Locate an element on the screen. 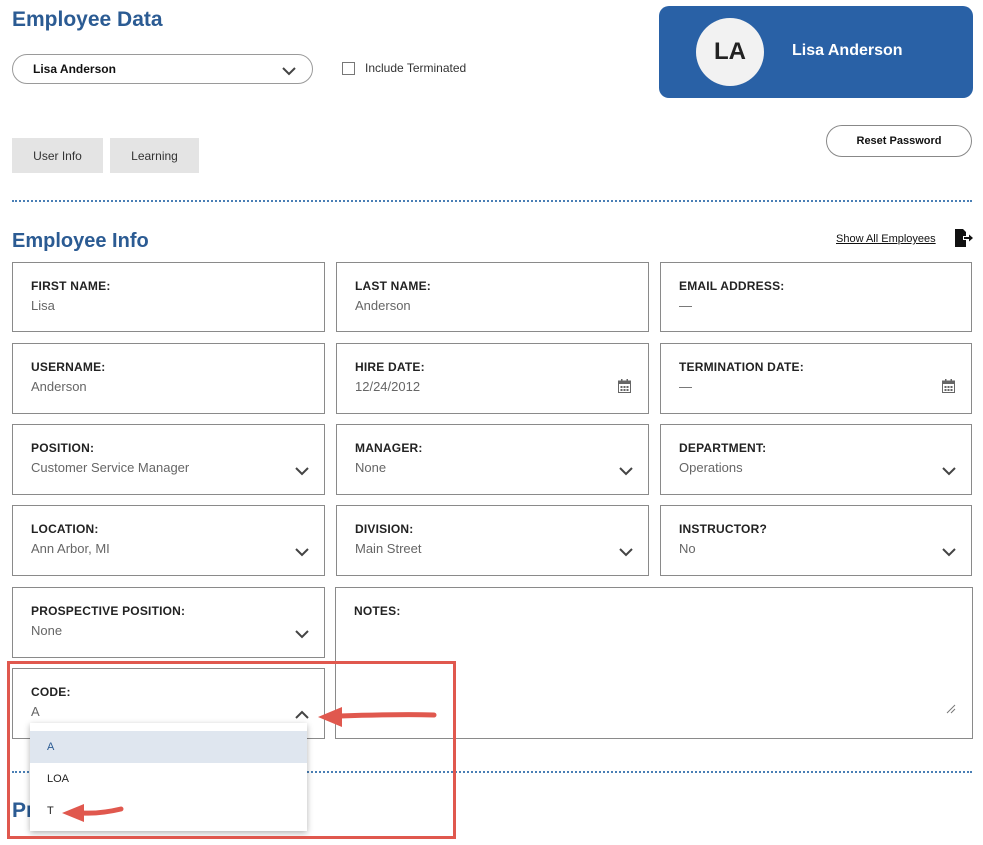 The width and height of the screenshot is (983, 845). manager-label: MANAGER: is located at coordinates (389, 448).